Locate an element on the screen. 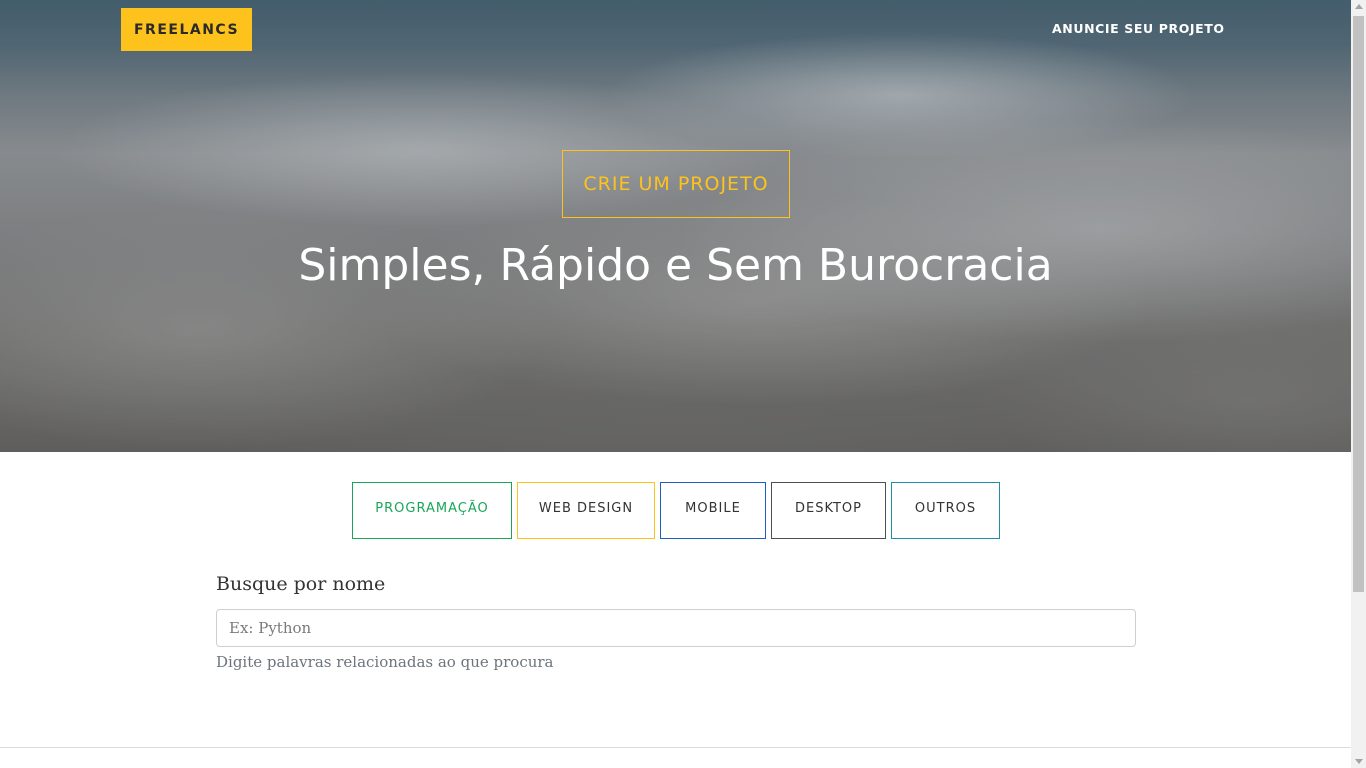  category-button-outros: OUTROS is located at coordinates (945, 510).